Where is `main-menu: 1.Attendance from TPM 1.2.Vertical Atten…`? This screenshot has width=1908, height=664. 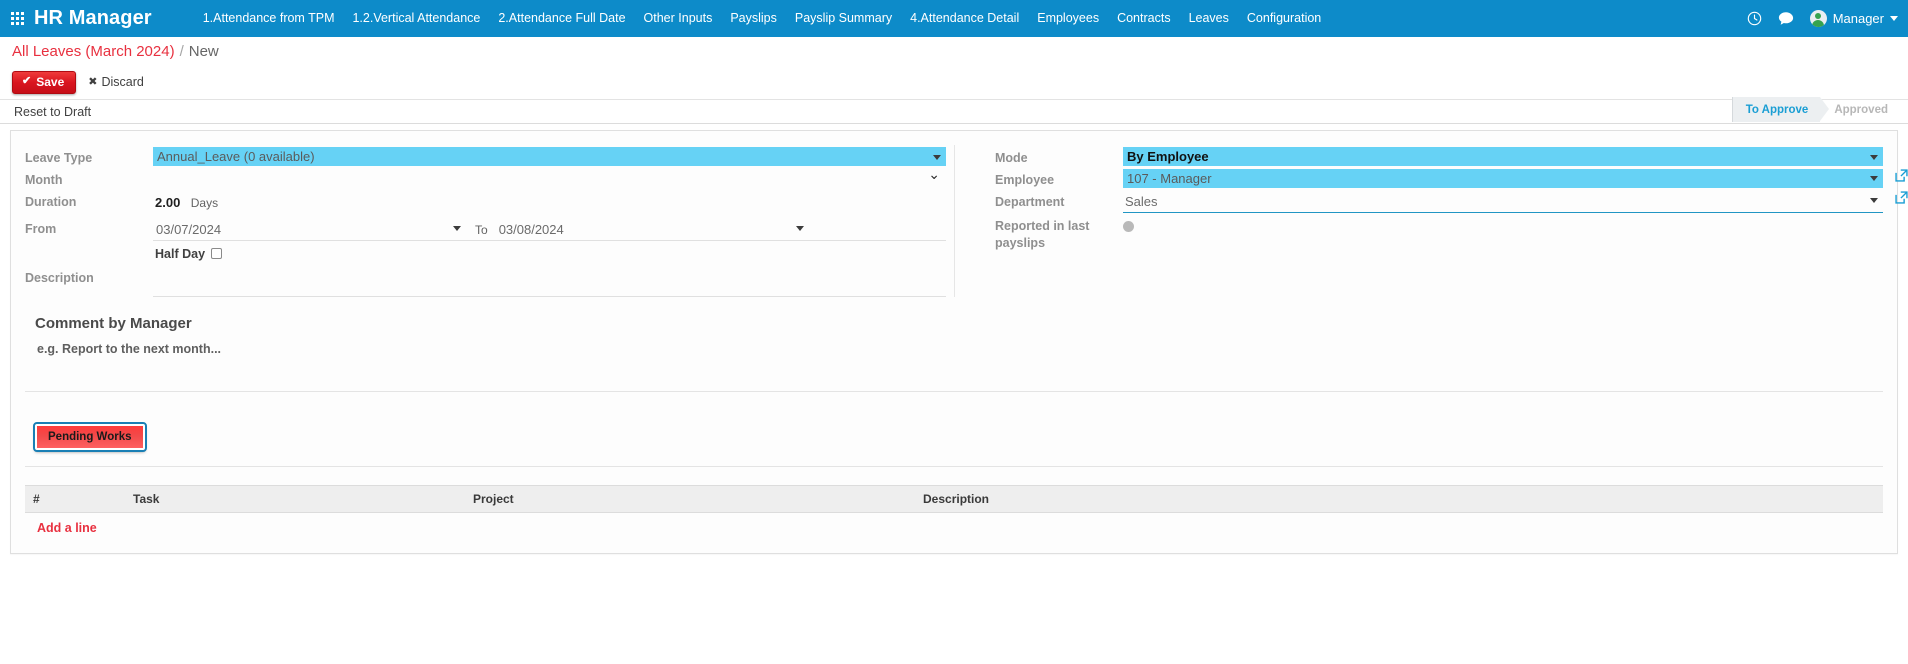 main-menu: 1.Attendance from TPM 1.2.Vertical Atten… is located at coordinates (762, 18).